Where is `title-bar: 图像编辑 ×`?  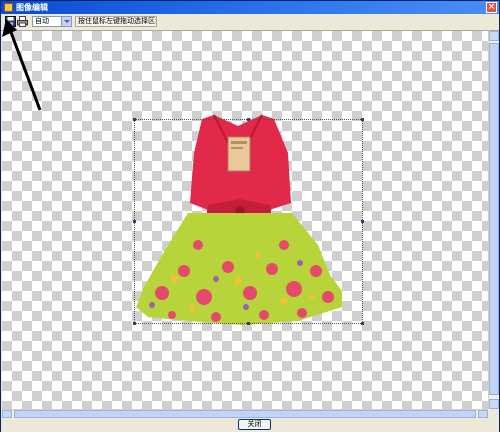 title-bar: 图像编辑 × is located at coordinates (250, 7).